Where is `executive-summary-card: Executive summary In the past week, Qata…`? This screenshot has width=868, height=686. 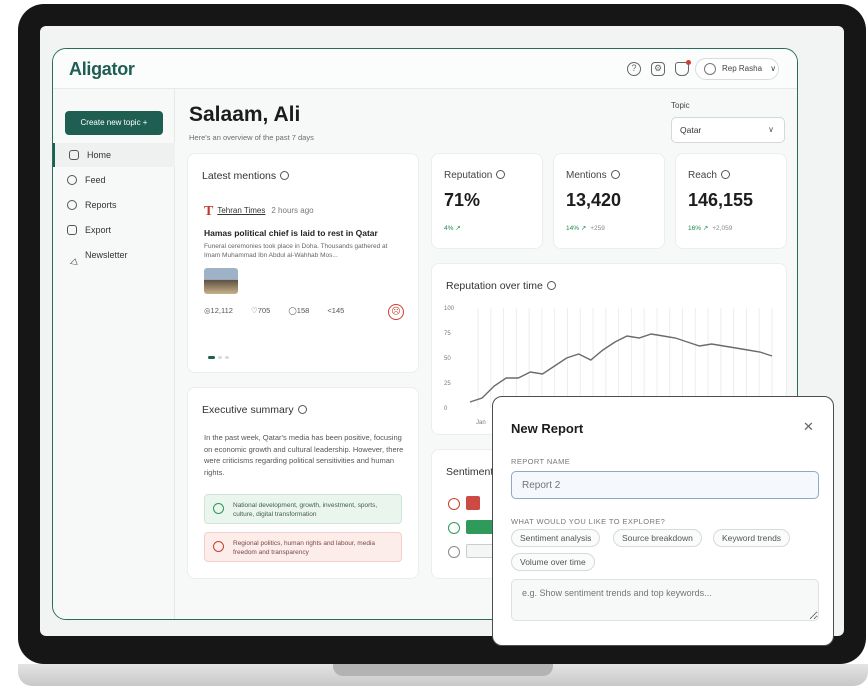 executive-summary-card: Executive summary In the past week, Qata… is located at coordinates (303, 483).